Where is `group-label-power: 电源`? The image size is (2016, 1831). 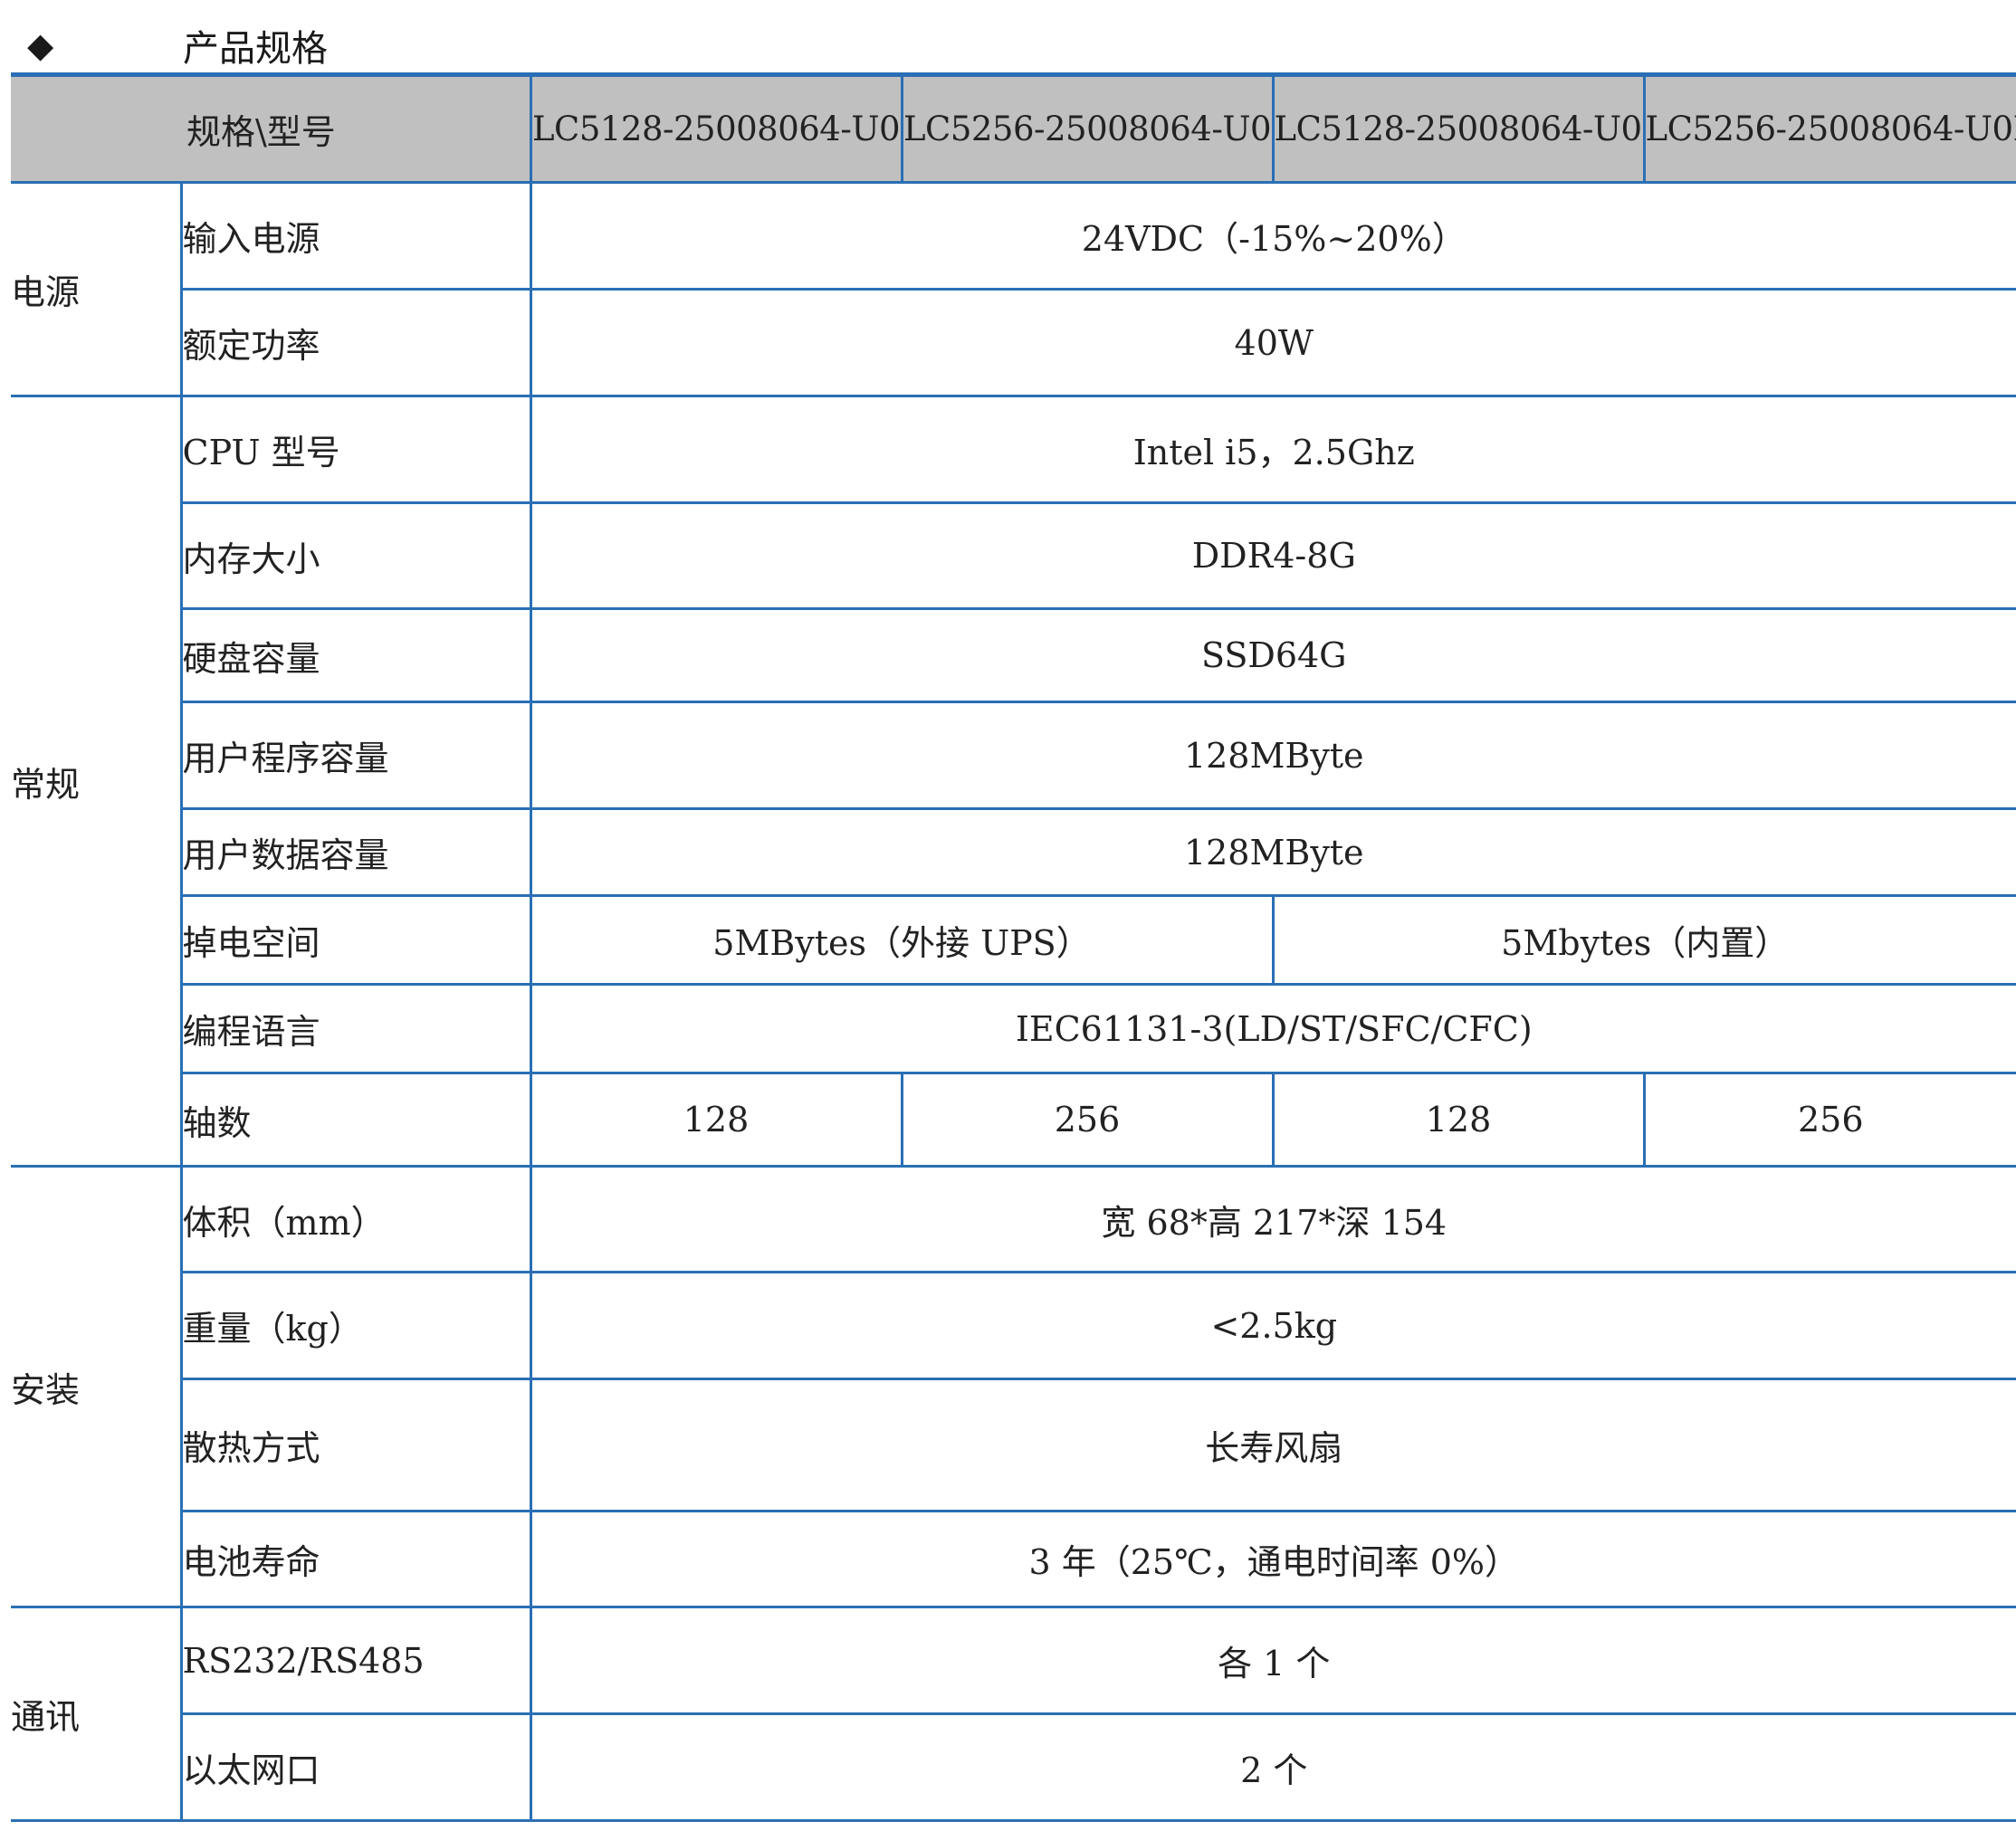
group-label-power: 电源 is located at coordinates (97, 289).